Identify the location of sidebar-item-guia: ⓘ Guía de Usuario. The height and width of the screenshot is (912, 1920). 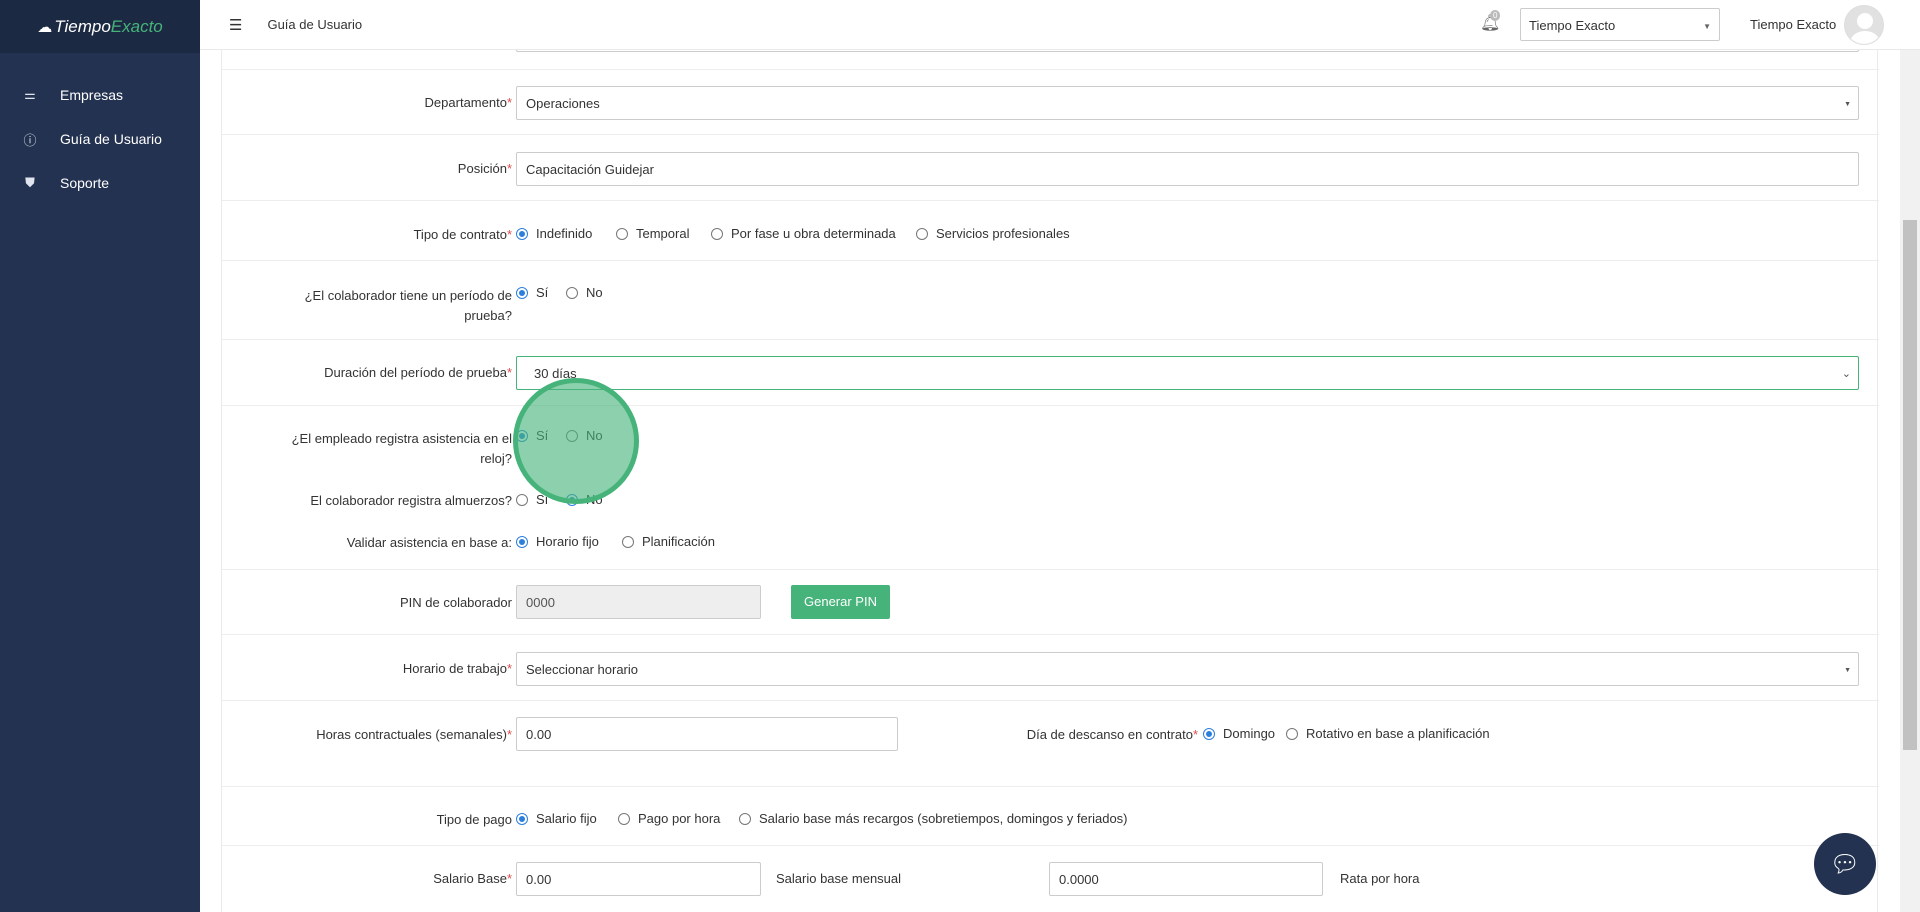
(100, 139).